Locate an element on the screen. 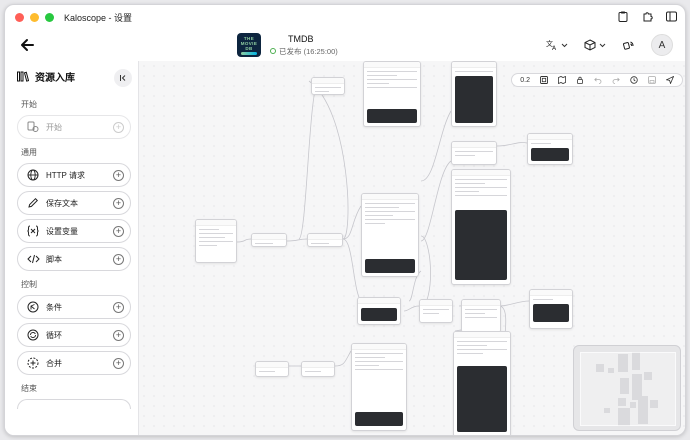 The height and width of the screenshot is (440, 690). section-label-start: 开始 is located at coordinates (29, 104).